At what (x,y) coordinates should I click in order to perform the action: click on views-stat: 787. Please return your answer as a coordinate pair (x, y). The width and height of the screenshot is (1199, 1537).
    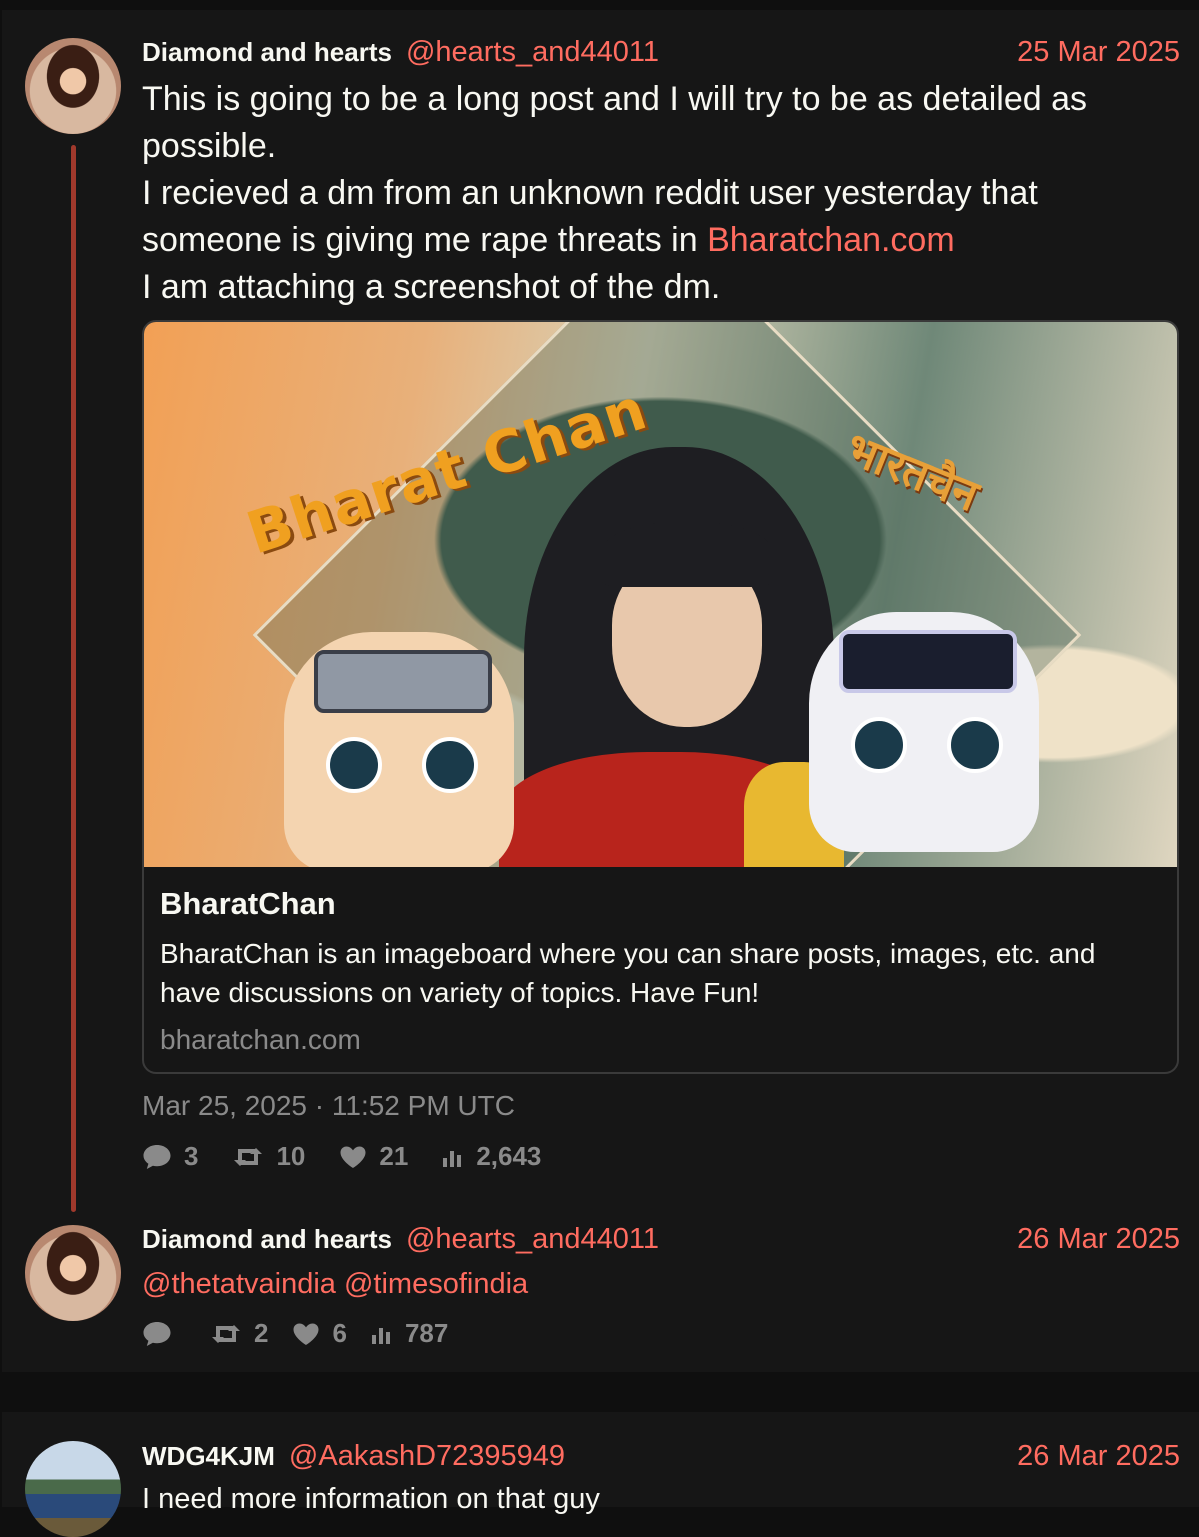
    Looking at the image, I should click on (409, 1333).